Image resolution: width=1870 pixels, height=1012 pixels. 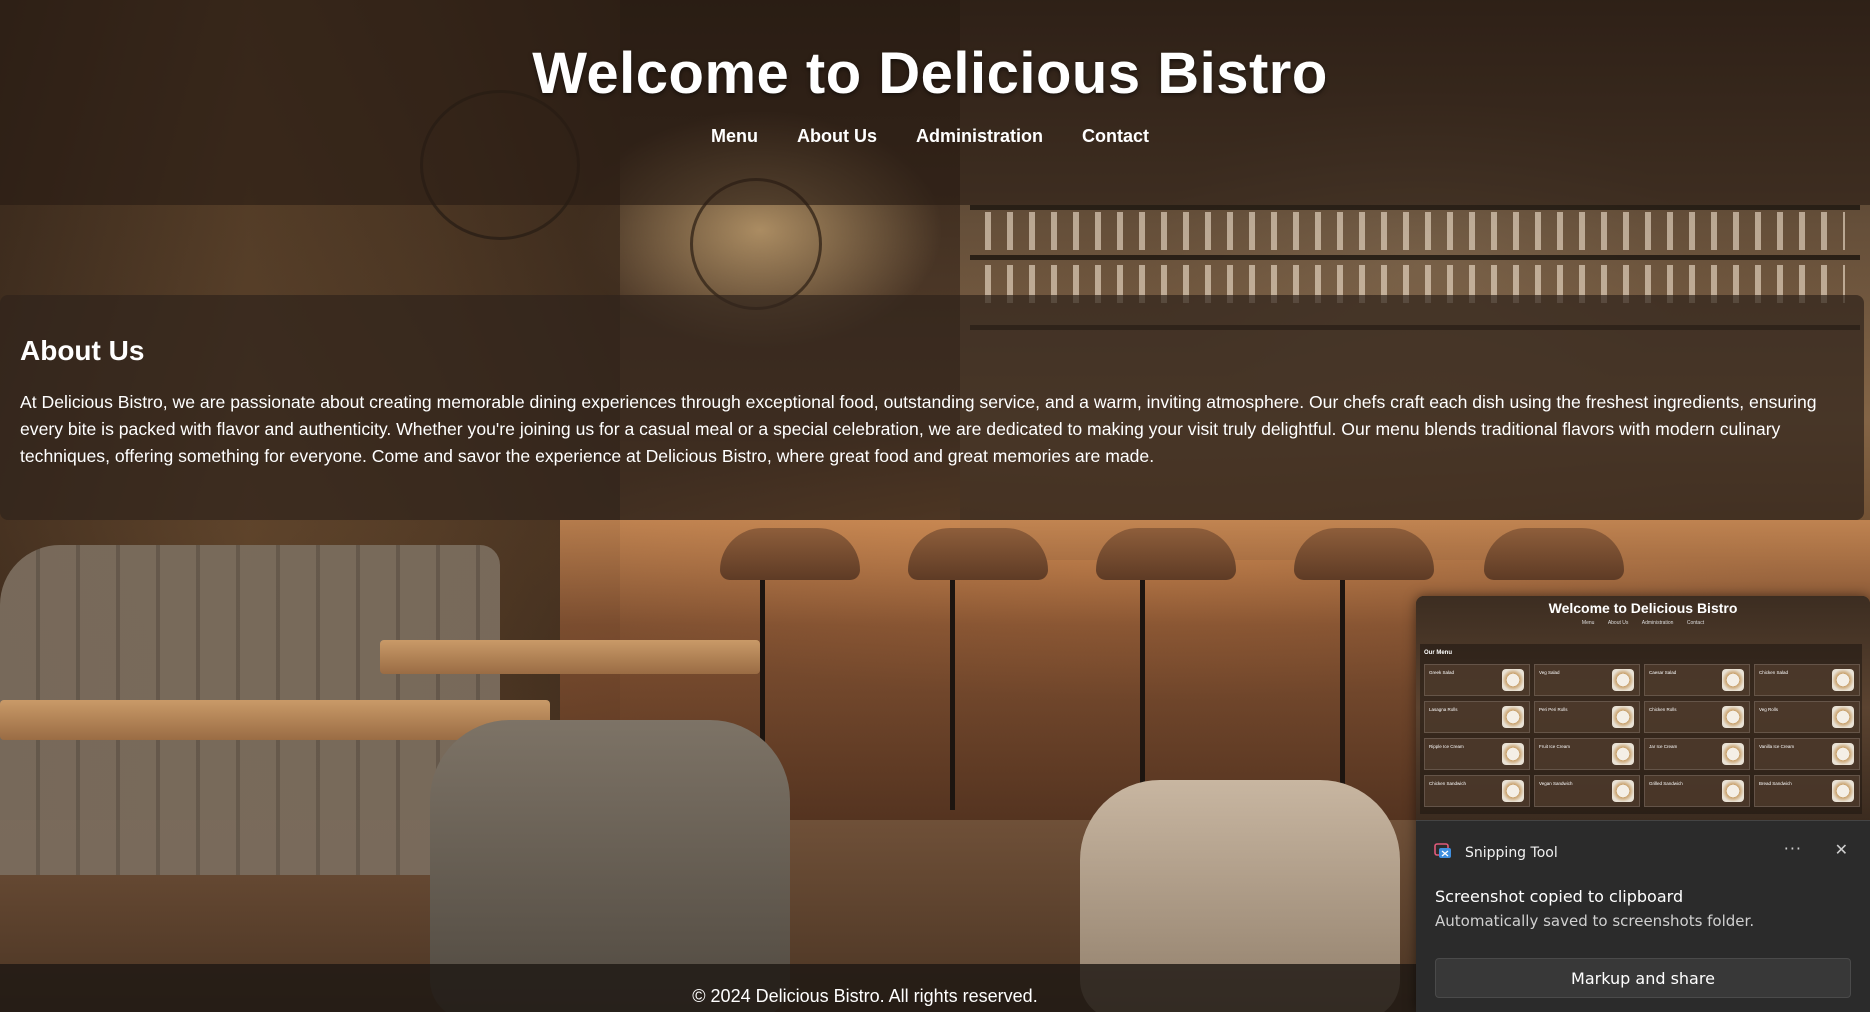 I want to click on preview-menu-card: Veg Rolls, so click(x=1807, y=717).